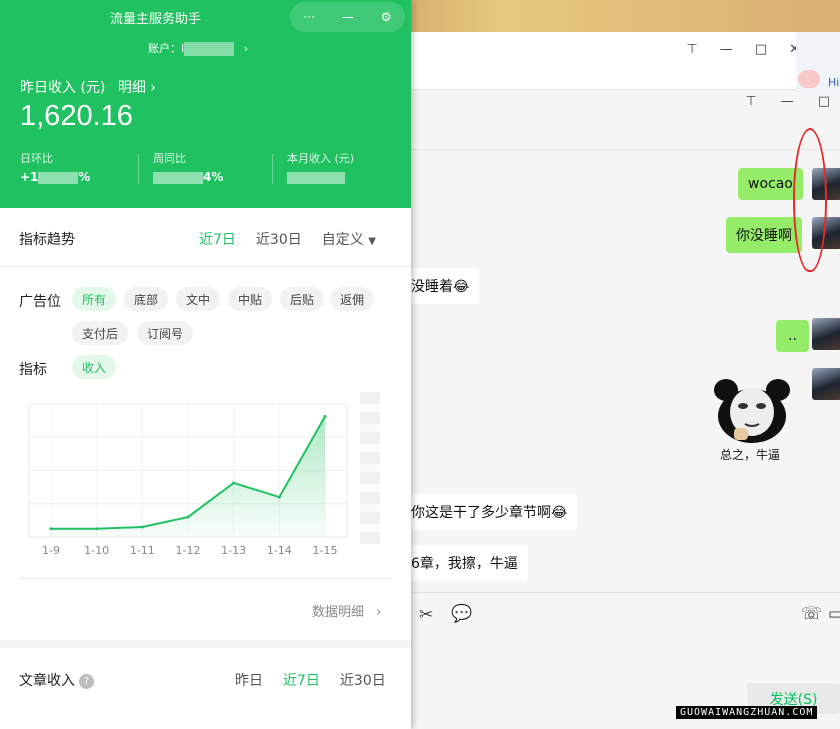 The height and width of the screenshot is (729, 840). Describe the element at coordinates (94, 299) in the screenshot. I see `chip-all: 所有` at that location.